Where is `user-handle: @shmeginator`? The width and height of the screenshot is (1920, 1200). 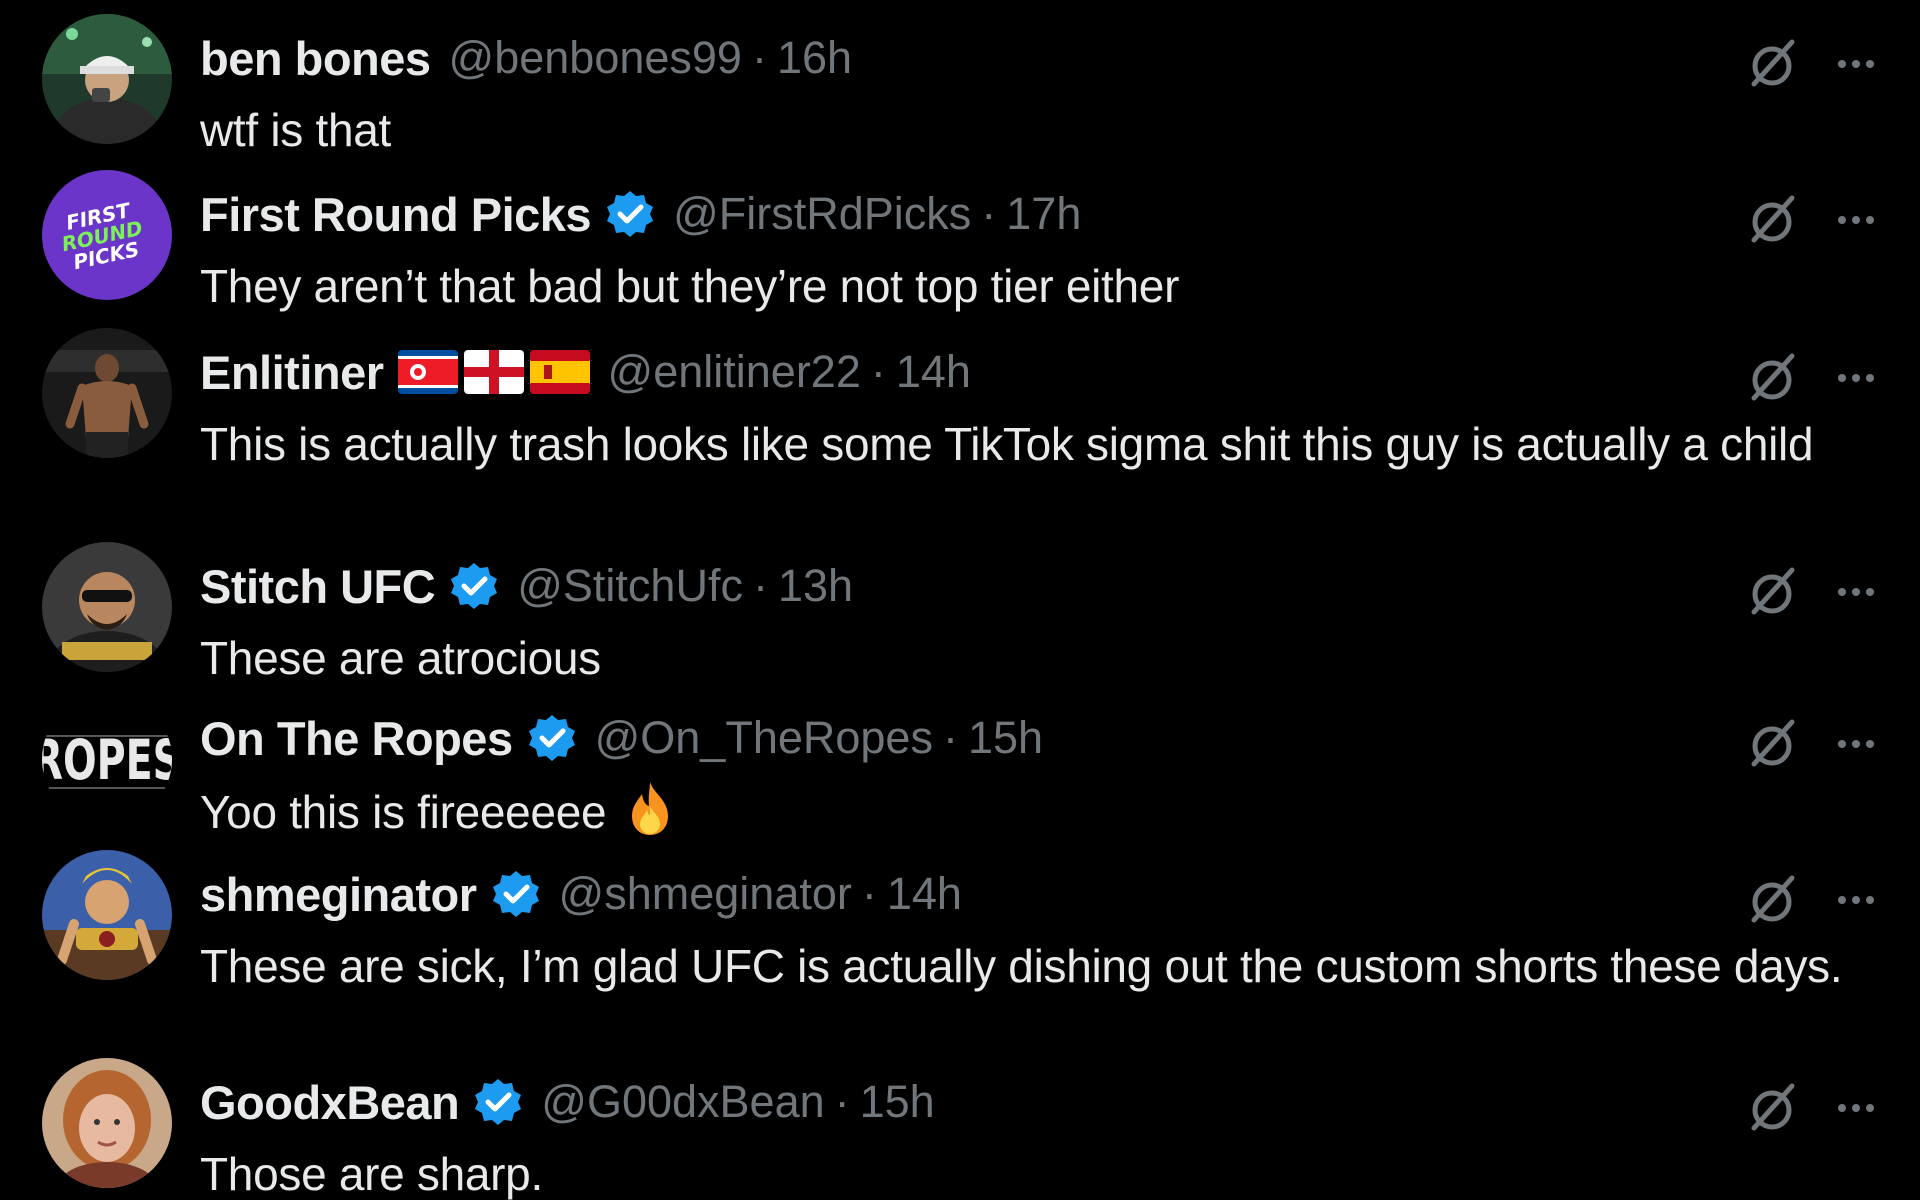
user-handle: @shmeginator is located at coordinates (705, 894).